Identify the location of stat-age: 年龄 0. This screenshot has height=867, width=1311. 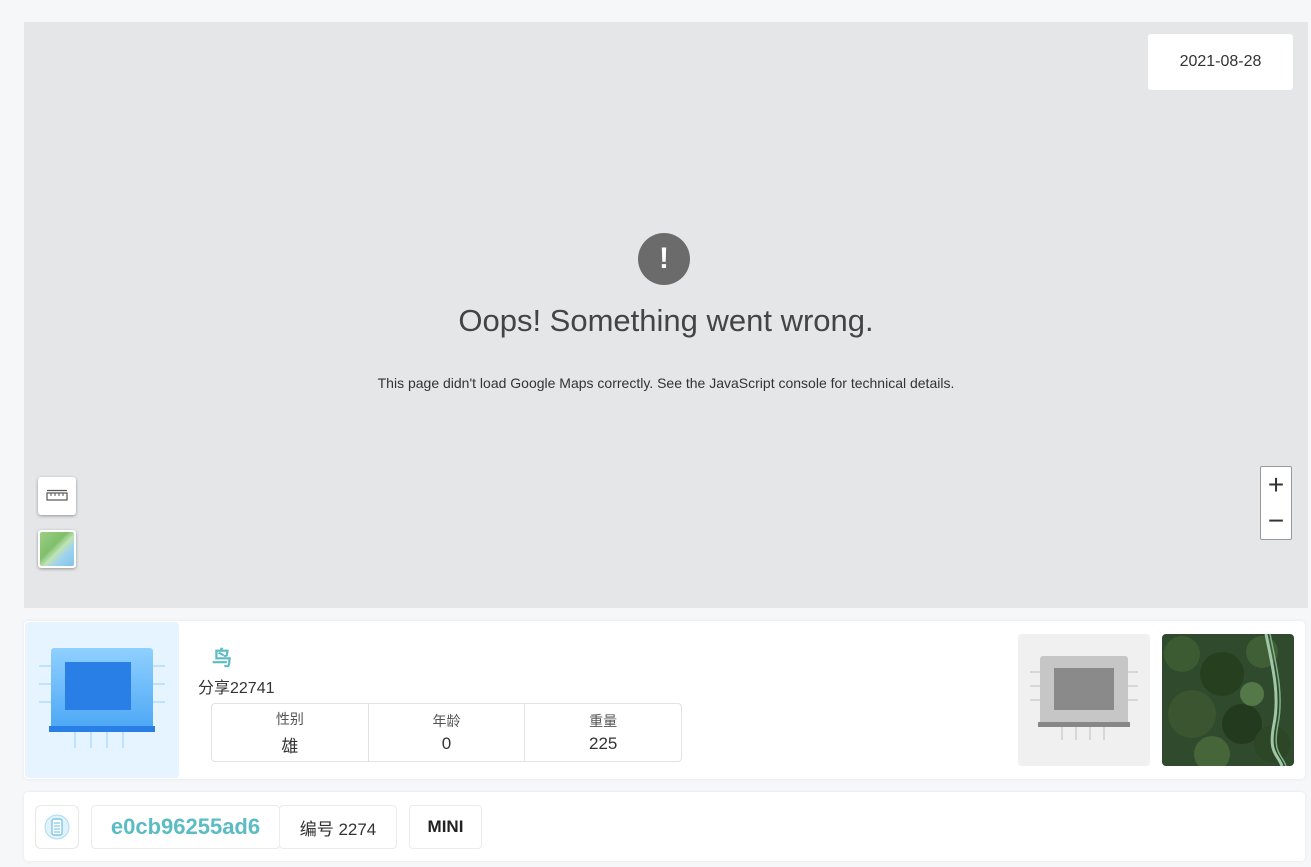
(447, 732).